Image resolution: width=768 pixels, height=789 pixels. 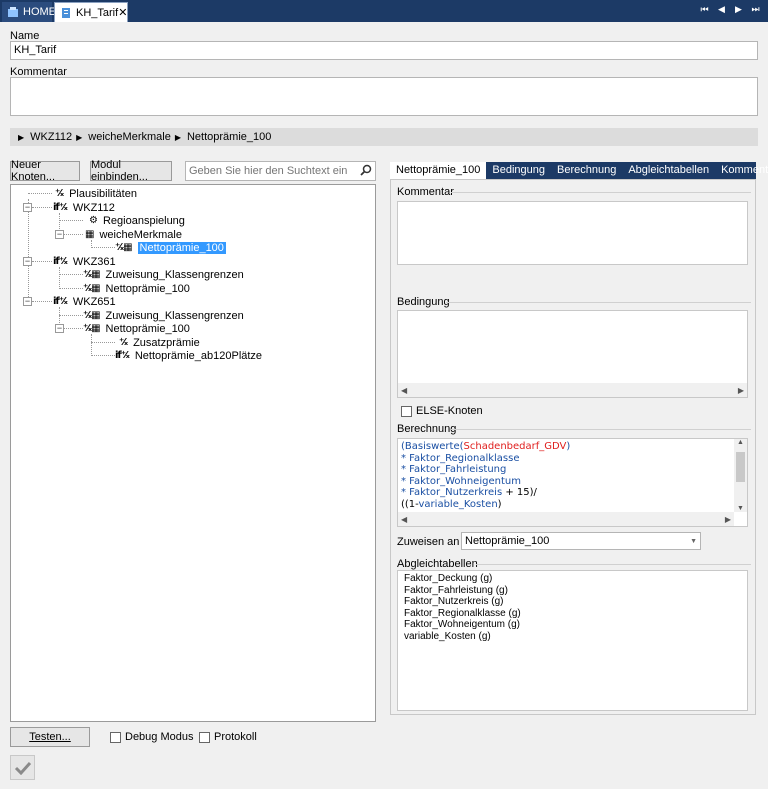 I want to click on tab-kh-tarif: KH_Tarif ✕, so click(x=91, y=12).